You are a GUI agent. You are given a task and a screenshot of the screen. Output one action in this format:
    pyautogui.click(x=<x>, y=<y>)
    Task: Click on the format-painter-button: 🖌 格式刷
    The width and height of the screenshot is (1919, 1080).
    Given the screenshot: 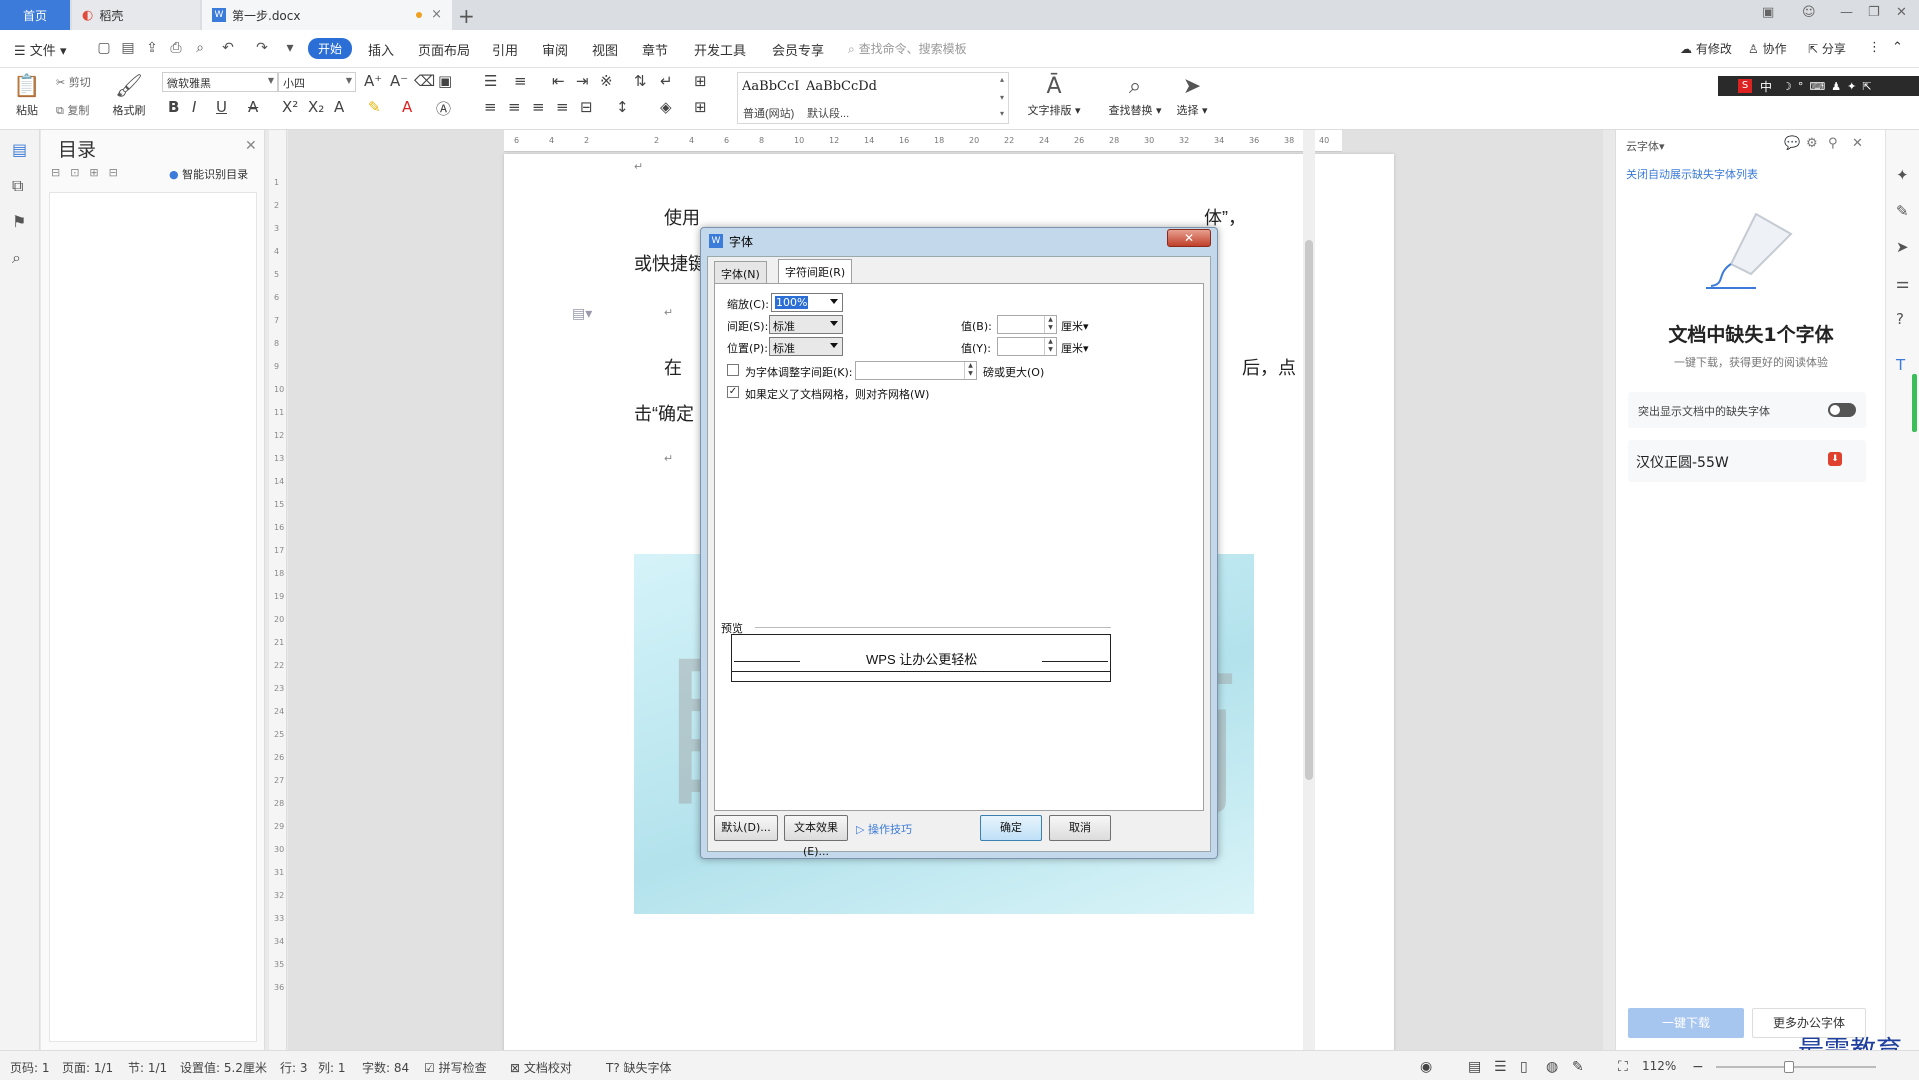 What is the action you would take?
    pyautogui.click(x=129, y=95)
    